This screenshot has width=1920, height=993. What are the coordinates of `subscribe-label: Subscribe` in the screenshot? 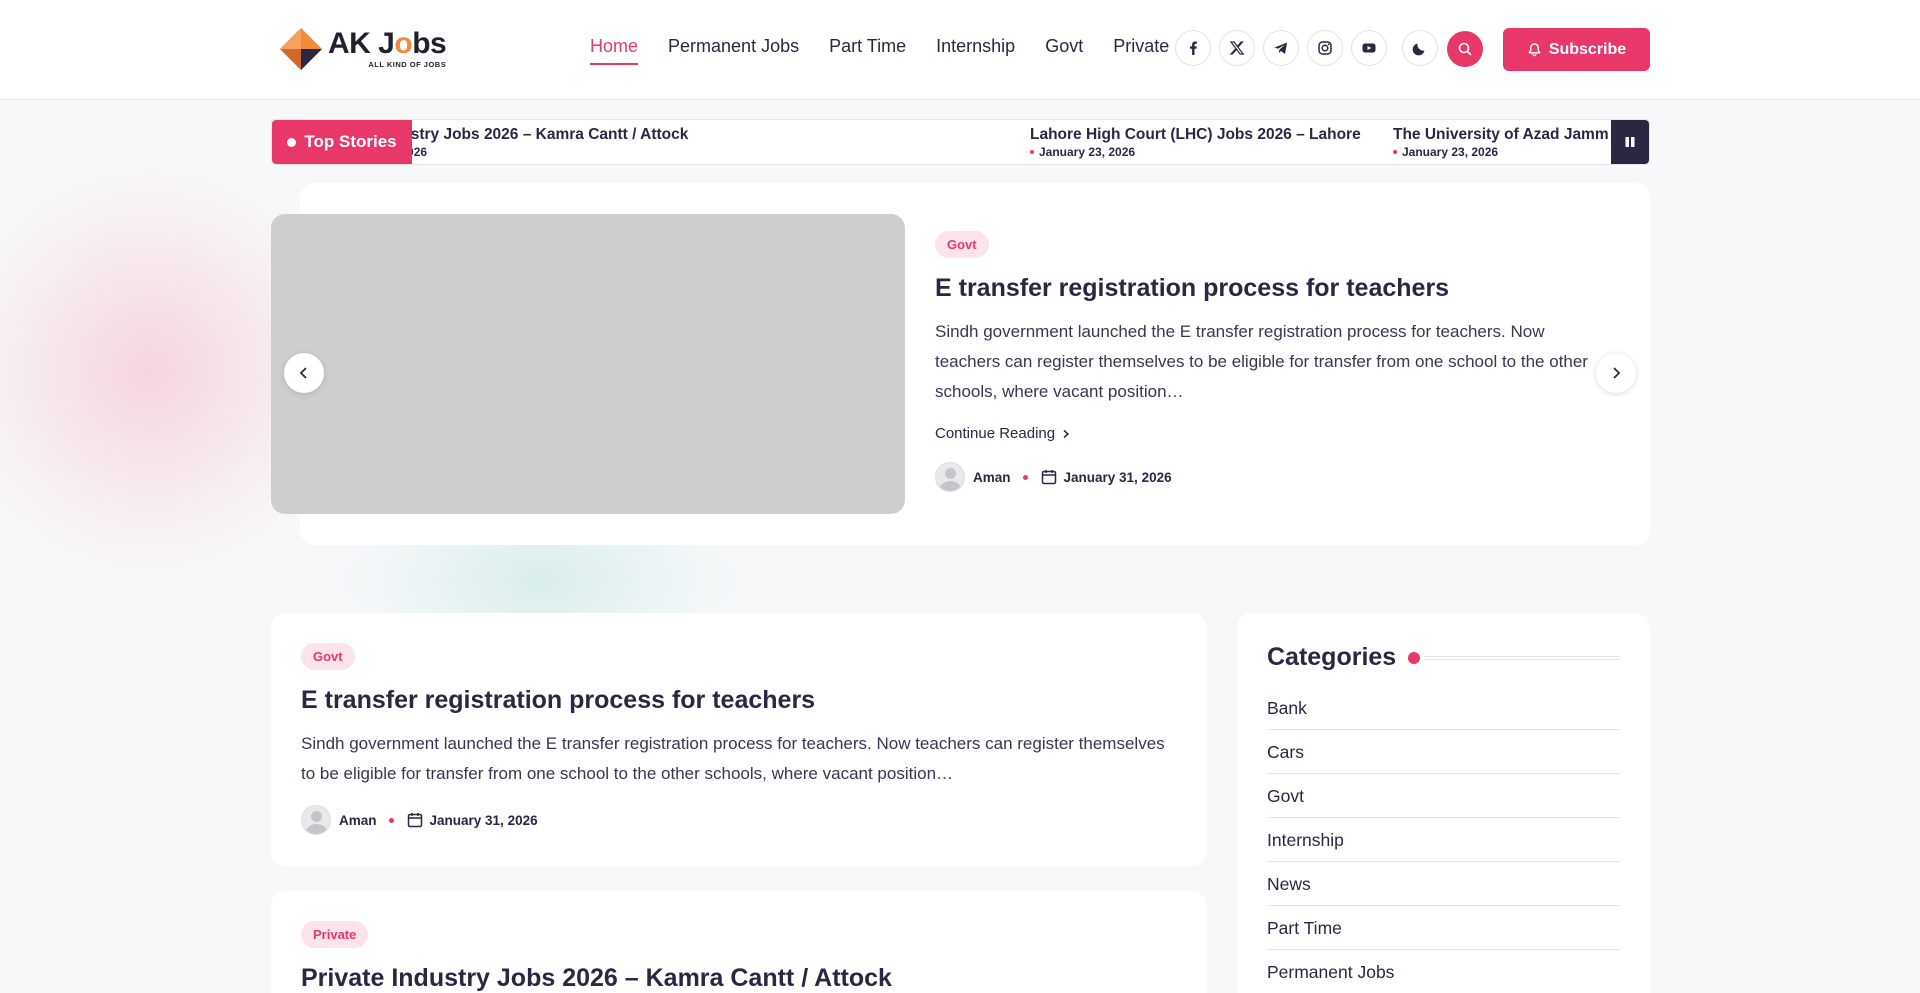 It's located at (1587, 49).